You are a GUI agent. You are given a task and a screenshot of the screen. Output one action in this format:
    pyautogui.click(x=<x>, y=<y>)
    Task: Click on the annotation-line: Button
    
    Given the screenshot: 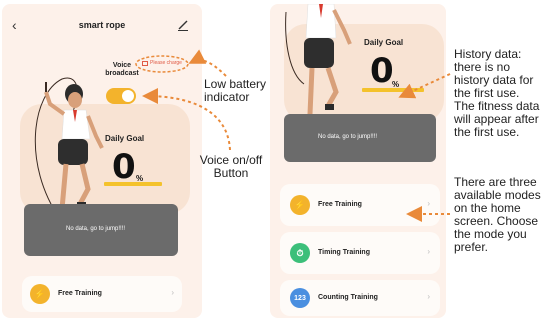 What is the action you would take?
    pyautogui.click(x=231, y=173)
    